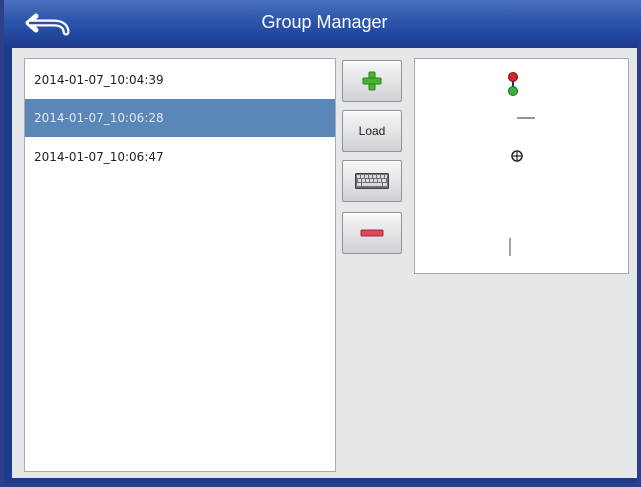 This screenshot has width=641, height=487. I want to click on list-item-selected: 2014-01-07_10:06:28, so click(180, 118).